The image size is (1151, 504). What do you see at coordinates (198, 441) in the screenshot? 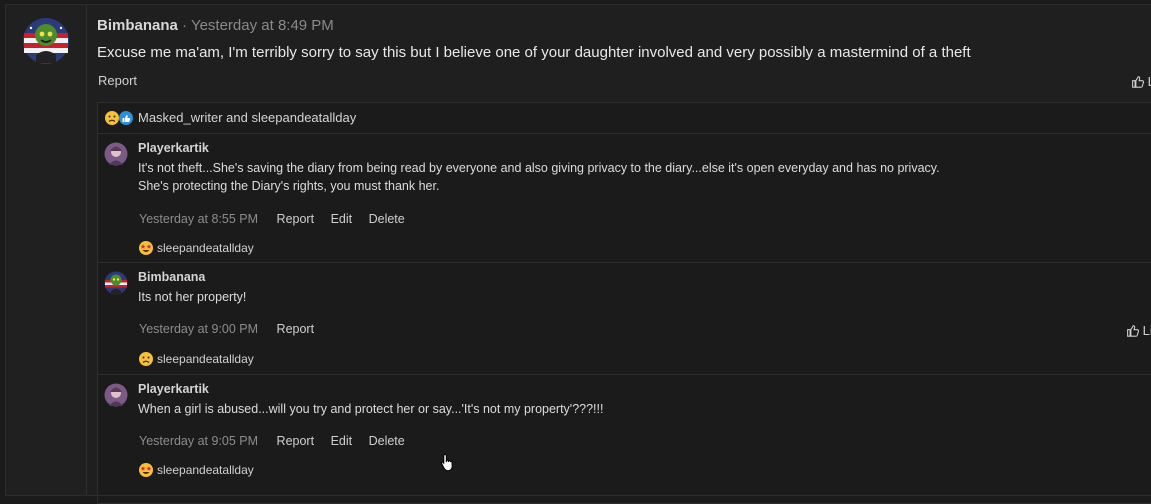
I see `comment-timestamp: Yesterday at 9:05 PM` at bounding box center [198, 441].